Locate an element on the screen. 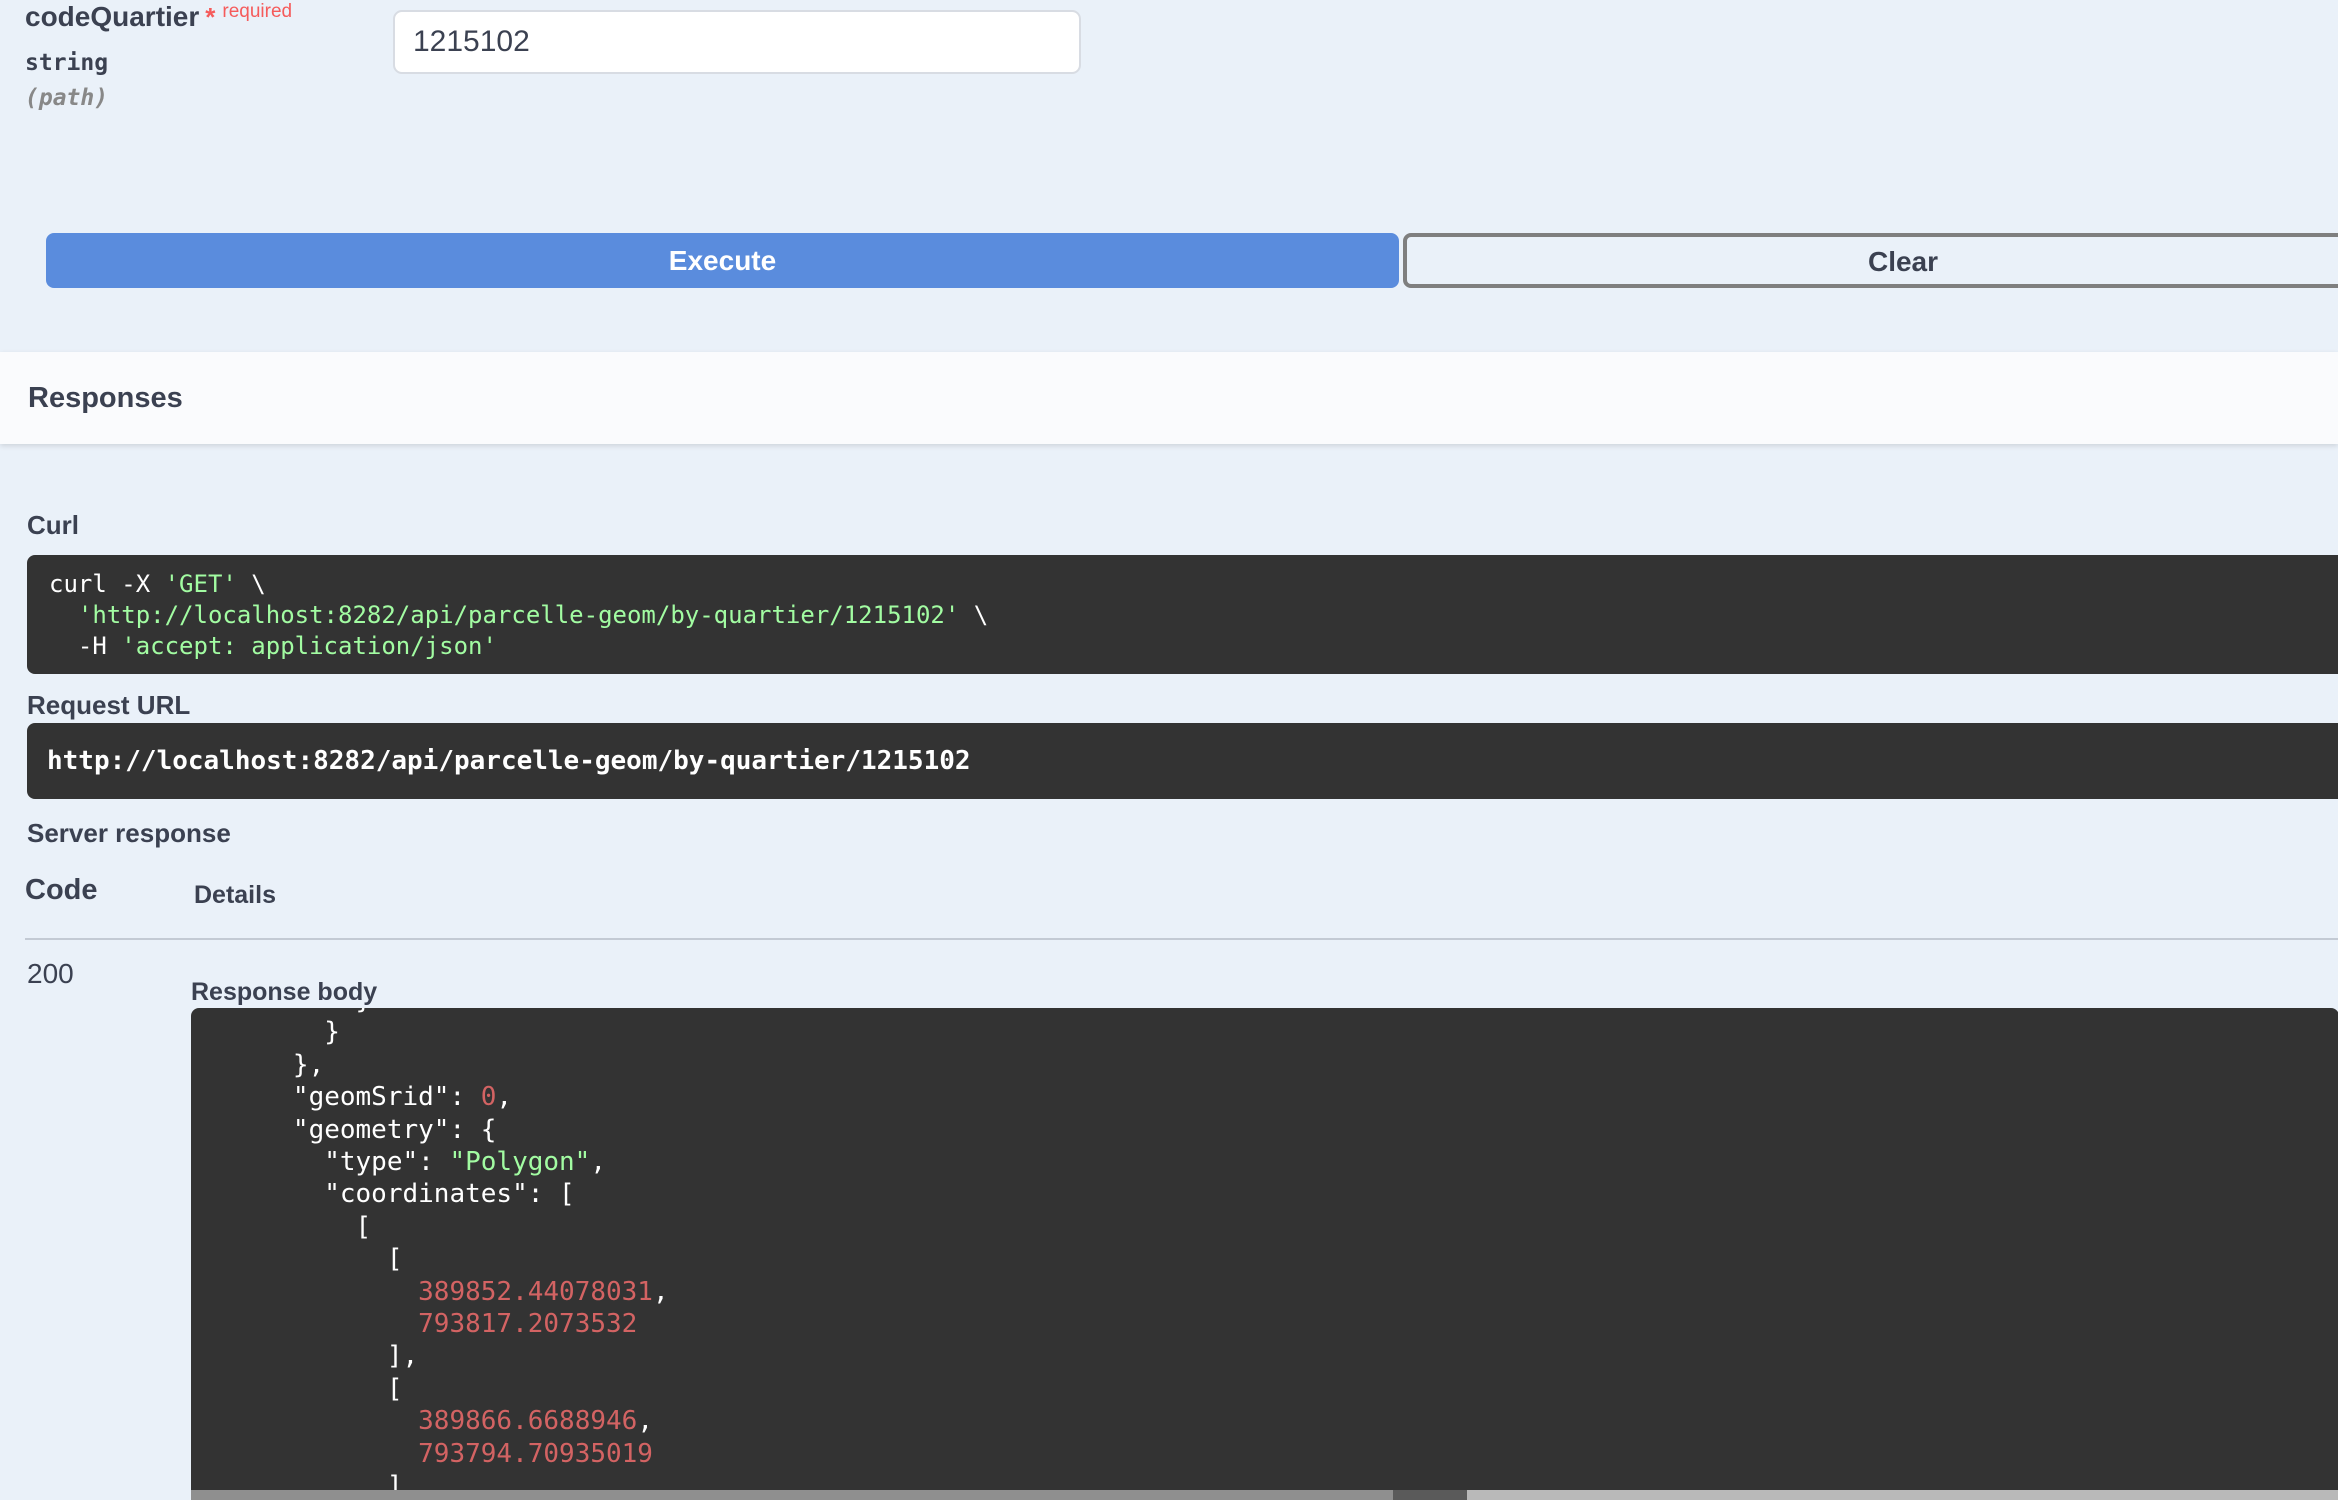 Image resolution: width=2338 pixels, height=1500 pixels. required-label: required is located at coordinates (257, 11).